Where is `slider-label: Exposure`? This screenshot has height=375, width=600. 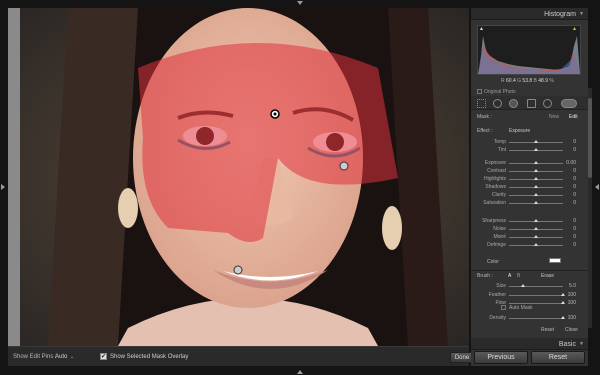 slider-label: Exposure is located at coordinates (495, 163).